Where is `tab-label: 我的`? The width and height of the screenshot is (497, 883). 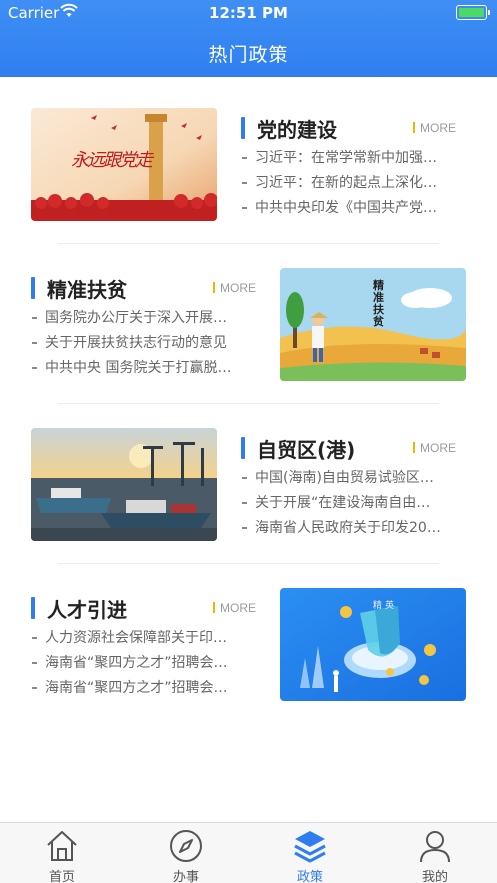 tab-label: 我的 is located at coordinates (434, 876).